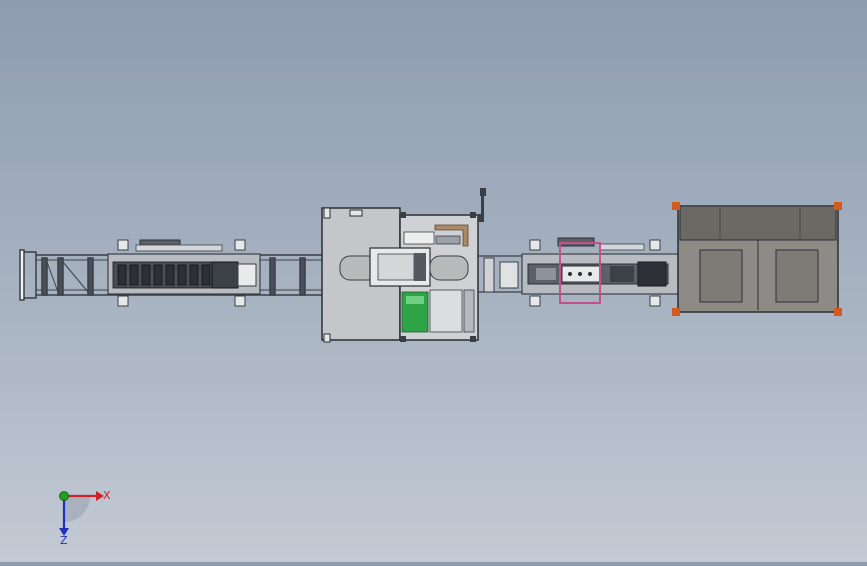 This screenshot has height=566, width=867. Describe the element at coordinates (600, 272) in the screenshot. I see `right-carriage` at that location.